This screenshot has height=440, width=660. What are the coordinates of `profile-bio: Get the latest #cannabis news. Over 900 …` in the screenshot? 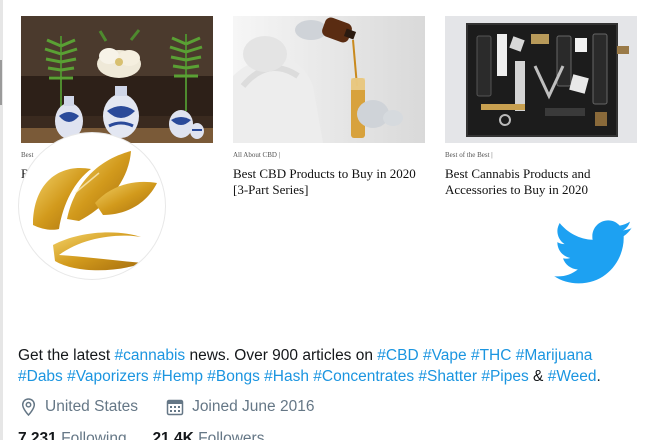 It's located at (333, 366).